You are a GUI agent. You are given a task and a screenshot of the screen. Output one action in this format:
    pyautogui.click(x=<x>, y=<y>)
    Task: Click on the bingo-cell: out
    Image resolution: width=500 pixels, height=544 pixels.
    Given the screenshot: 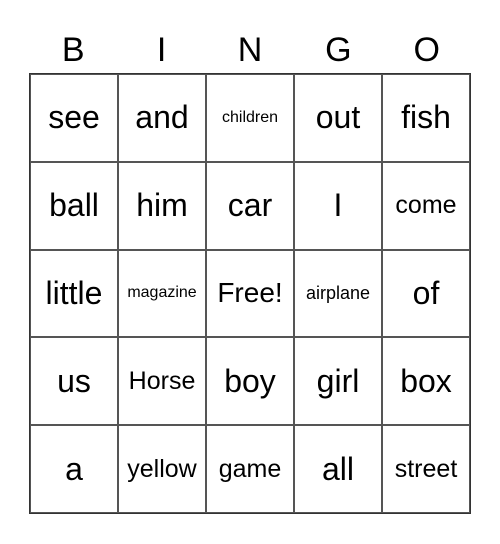 What is the action you would take?
    pyautogui.click(x=338, y=118)
    